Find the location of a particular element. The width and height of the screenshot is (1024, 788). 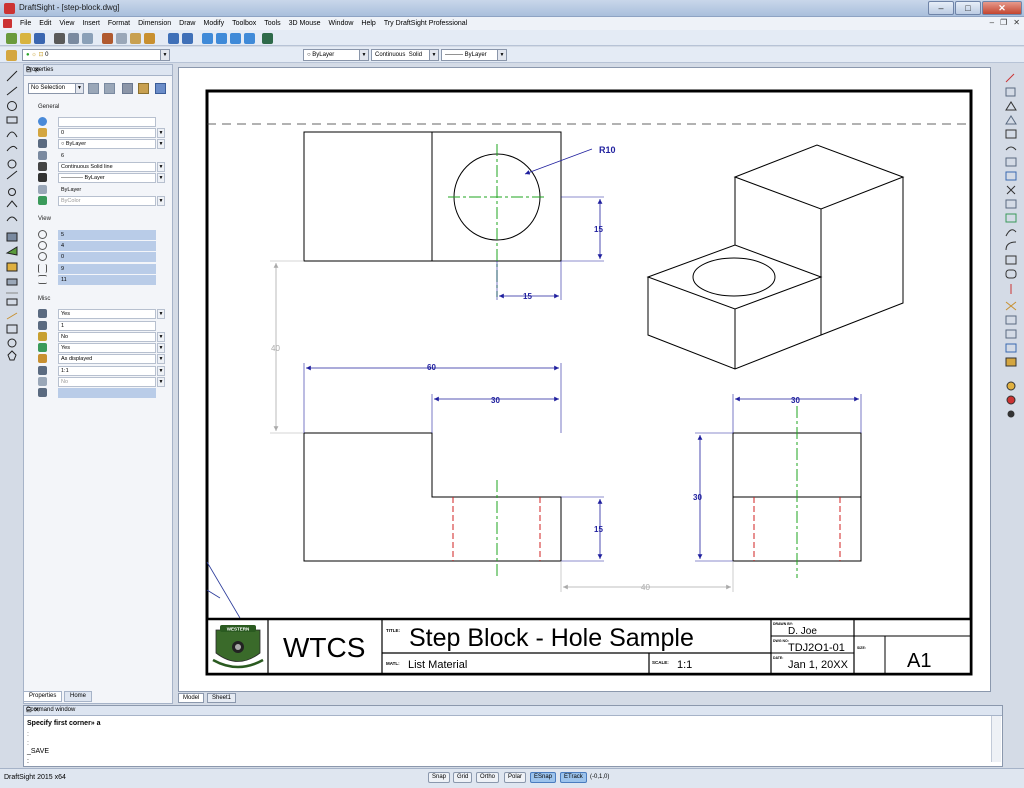

prop-layer-row: 0 ▼ is located at coordinates (102, 133).